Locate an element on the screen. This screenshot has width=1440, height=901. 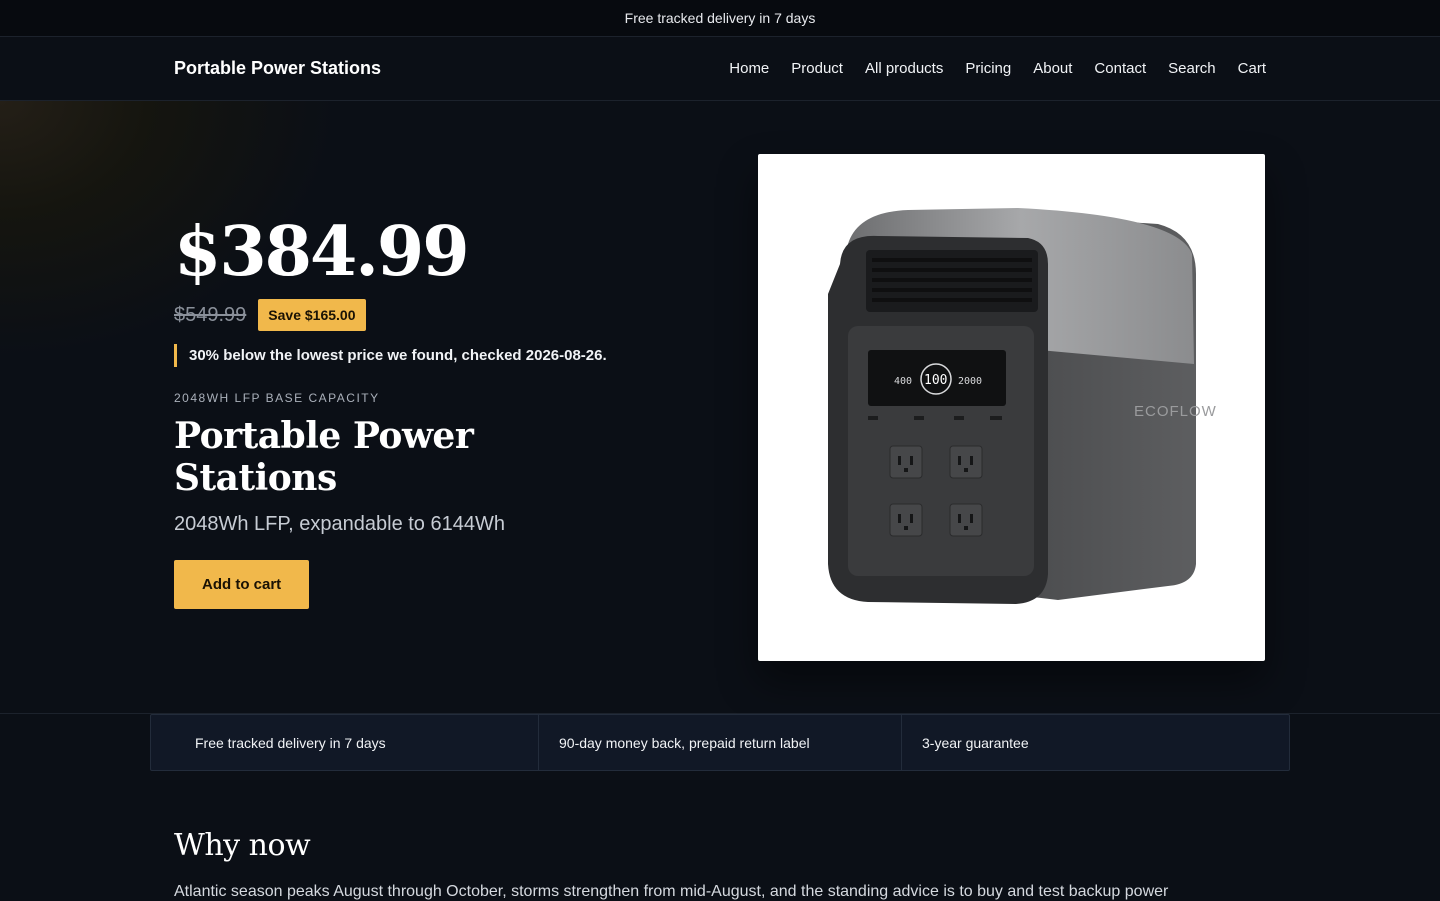
announcement-text: Free tracked delivery in 7 days is located at coordinates (720, 18).